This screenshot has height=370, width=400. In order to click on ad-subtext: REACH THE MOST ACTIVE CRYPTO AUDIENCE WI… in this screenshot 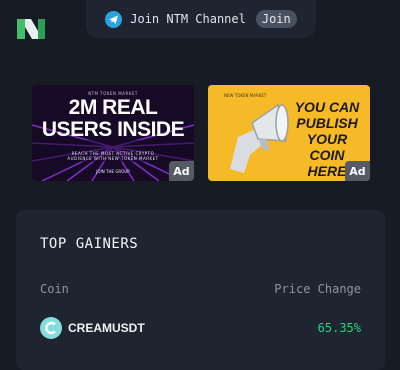, I will do `click(113, 156)`.